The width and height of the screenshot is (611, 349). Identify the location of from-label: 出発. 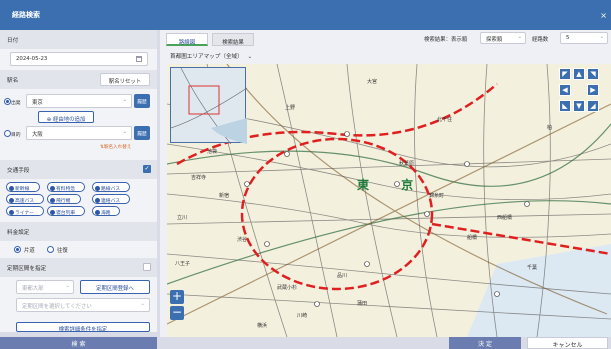
(16, 103).